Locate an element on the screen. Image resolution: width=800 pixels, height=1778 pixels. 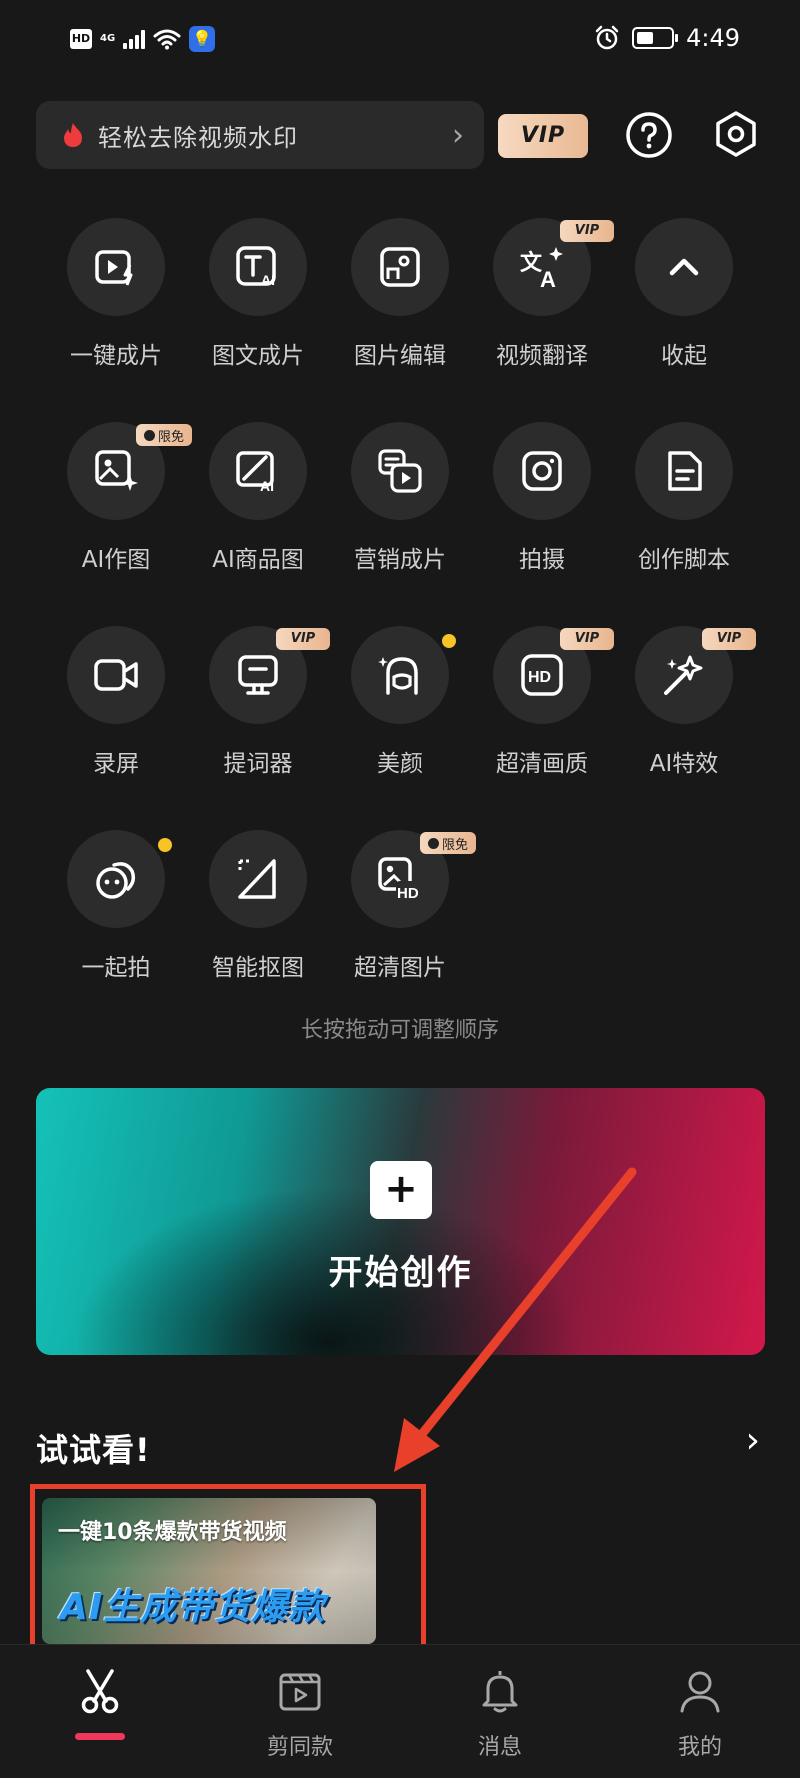
hd-quality-icon: HD is located at coordinates (542, 675).